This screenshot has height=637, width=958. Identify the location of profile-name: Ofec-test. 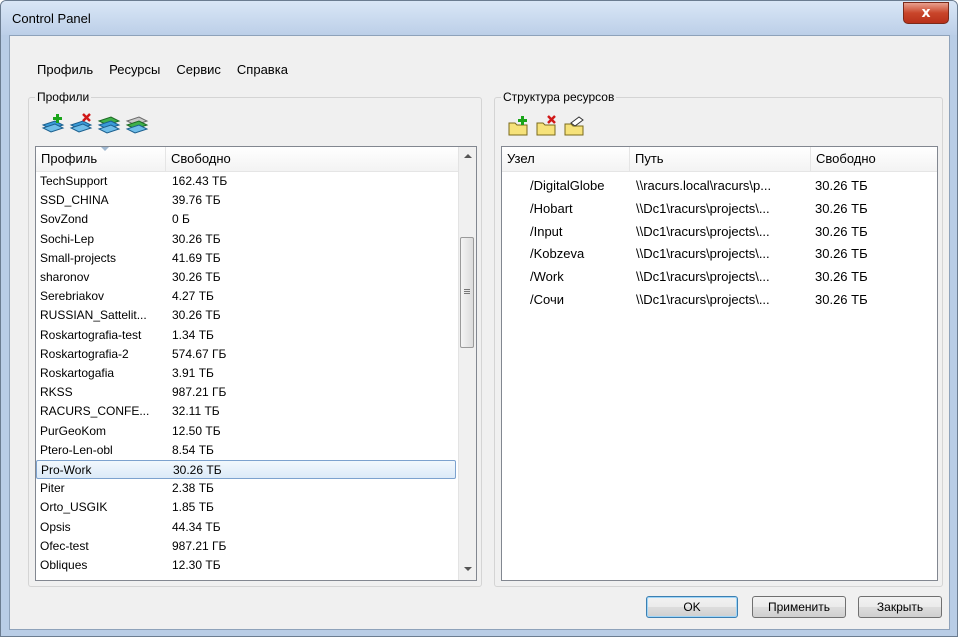
(64, 545).